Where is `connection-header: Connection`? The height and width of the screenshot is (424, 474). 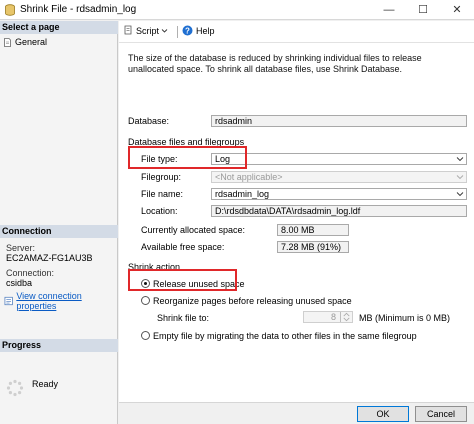 connection-header: Connection is located at coordinates (59, 231).